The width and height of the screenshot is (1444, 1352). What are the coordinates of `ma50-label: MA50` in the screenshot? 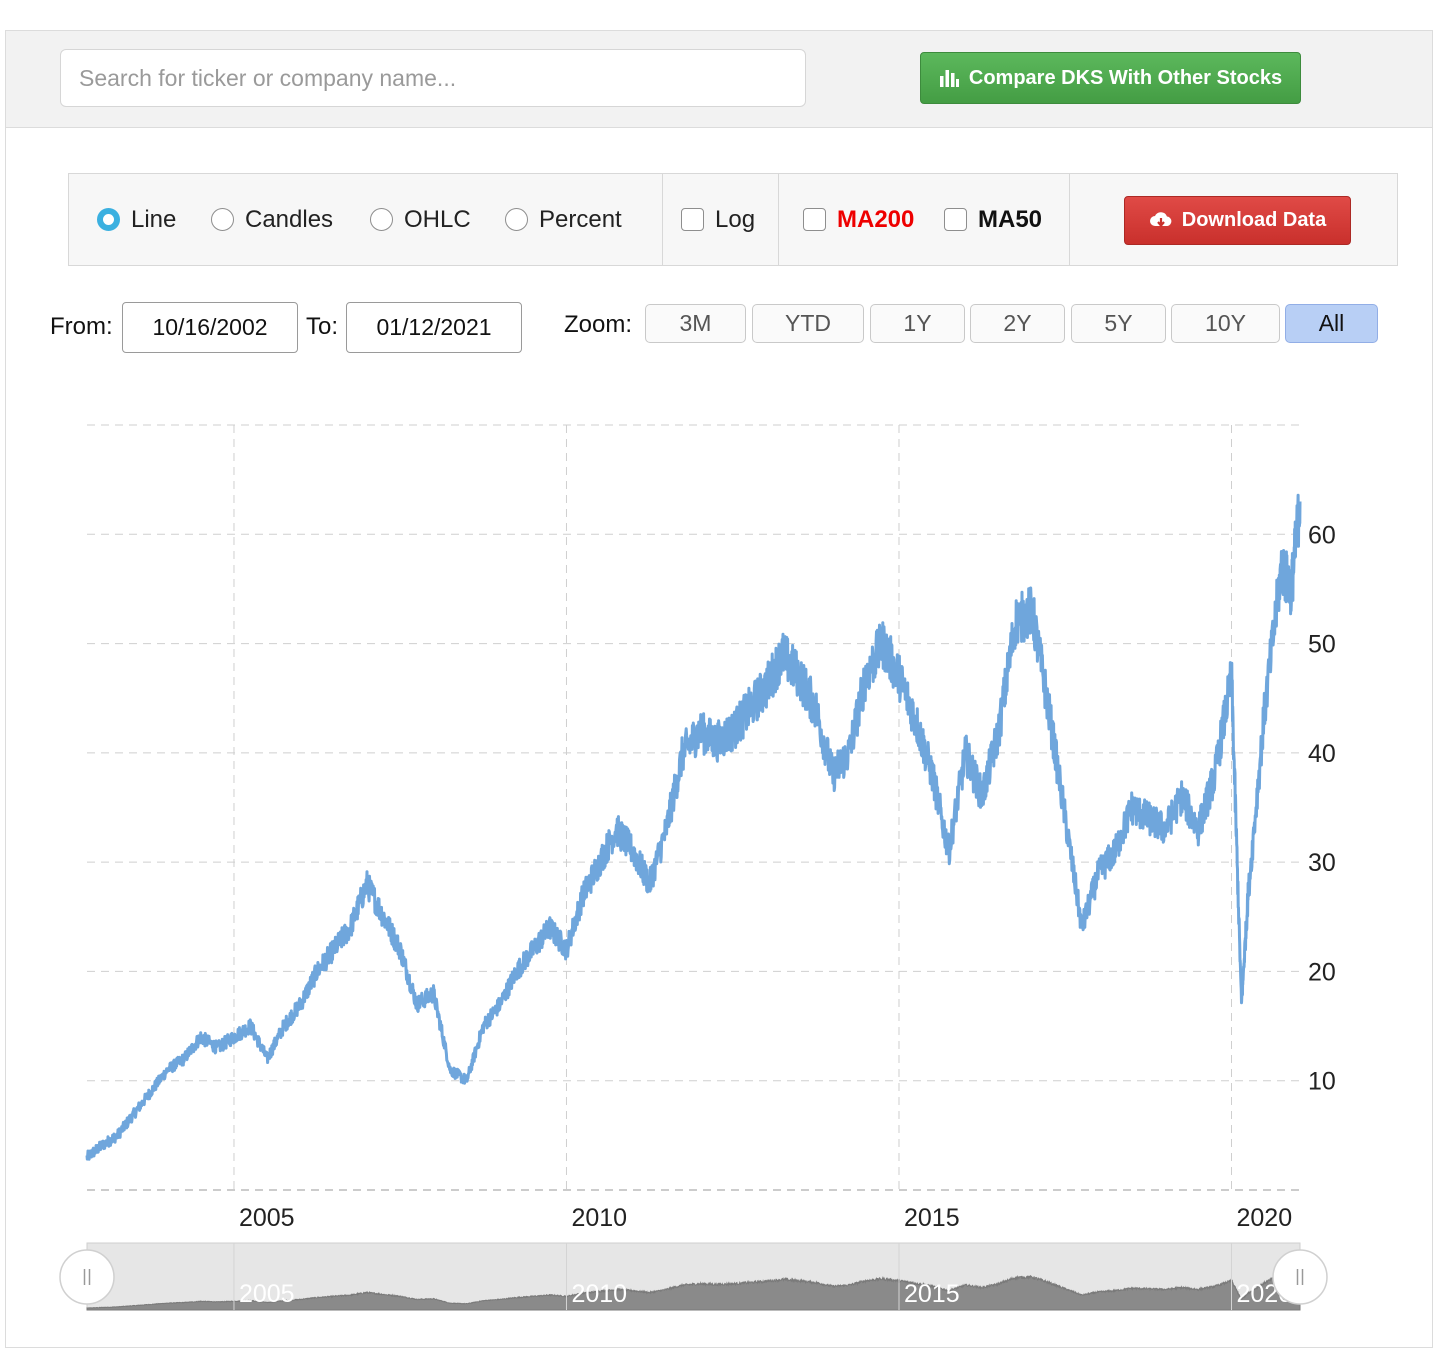 It's located at (1010, 219).